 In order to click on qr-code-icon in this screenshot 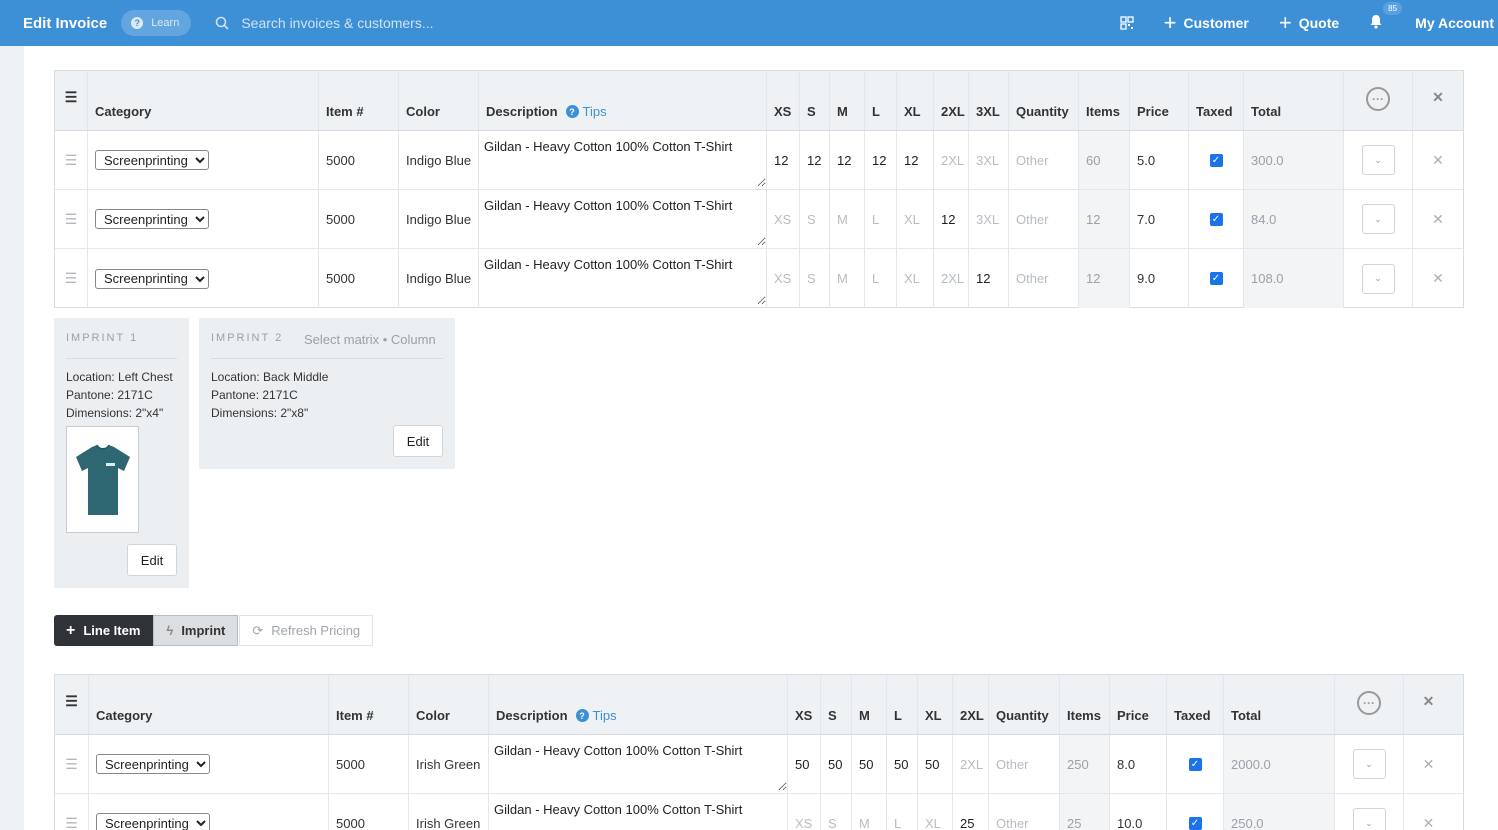, I will do `click(1126, 23)`.